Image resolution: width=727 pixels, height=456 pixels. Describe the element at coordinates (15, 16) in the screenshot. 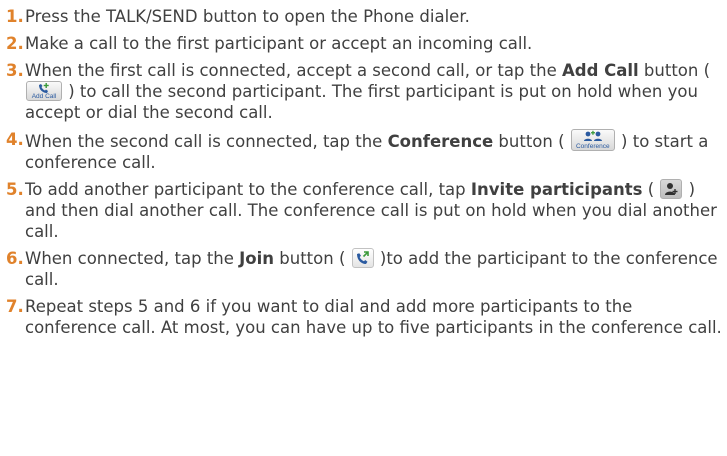

I see `step-number: 1.` at that location.